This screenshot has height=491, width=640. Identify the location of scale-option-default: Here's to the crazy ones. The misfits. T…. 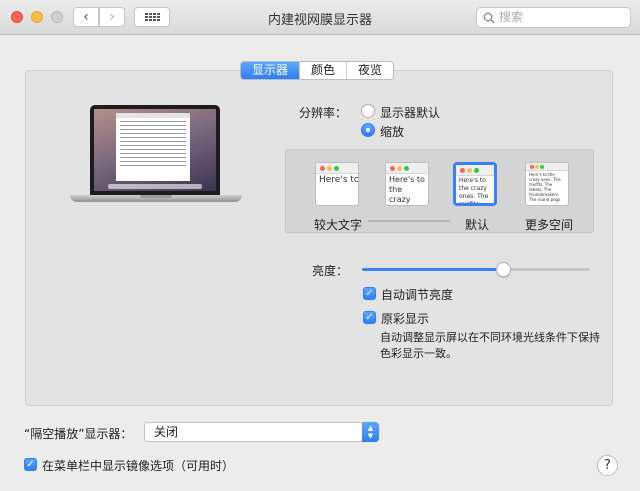
(475, 184).